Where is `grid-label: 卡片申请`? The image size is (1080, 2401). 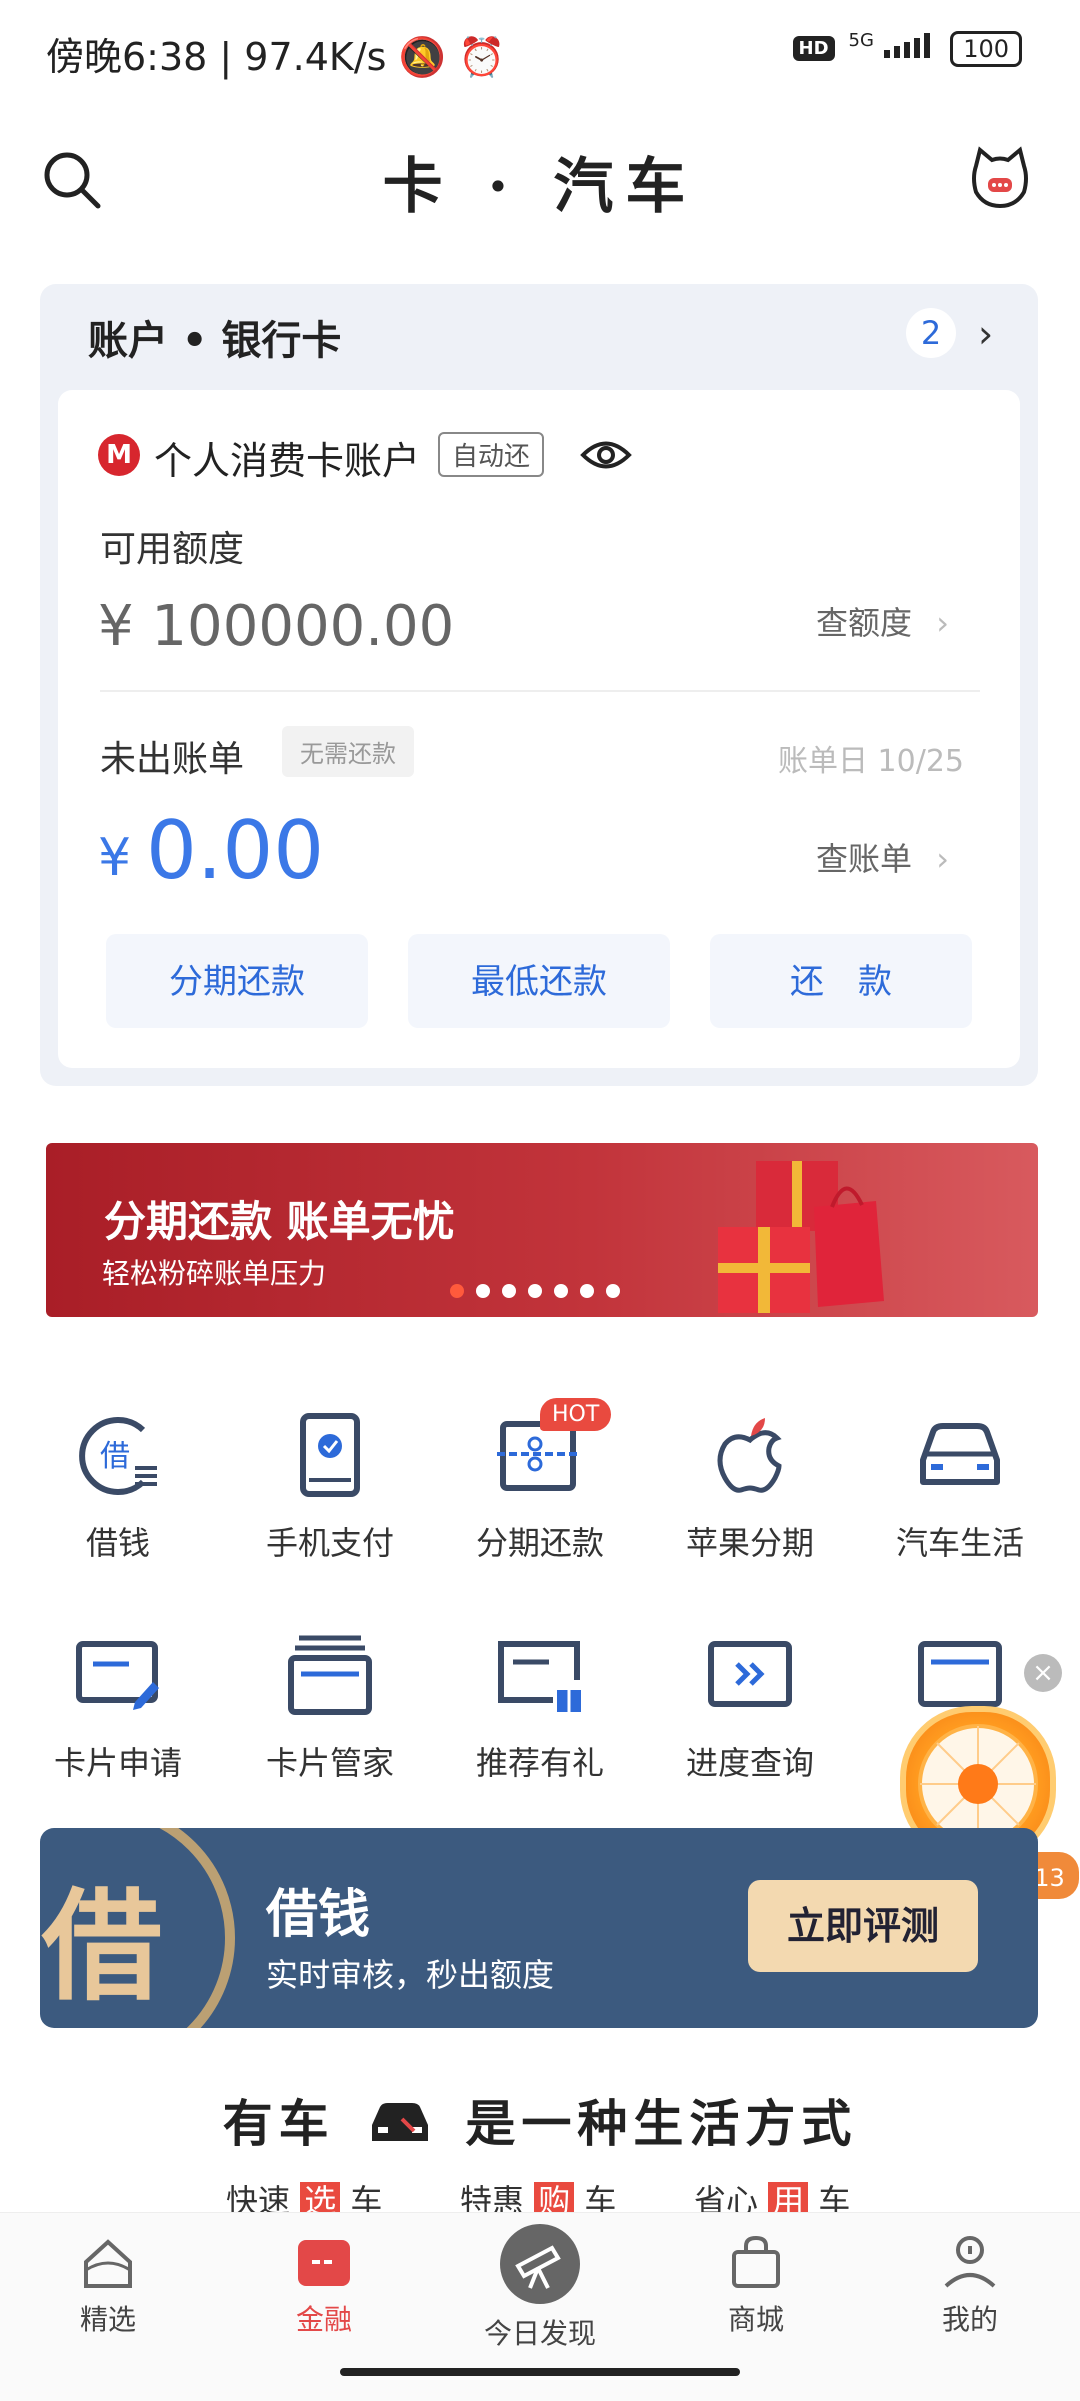
grid-label: 卡片申请 is located at coordinates (117, 1763).